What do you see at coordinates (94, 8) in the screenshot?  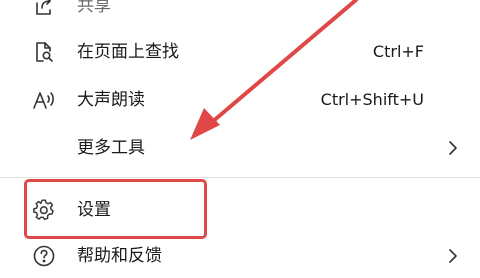 I see `menu-item-label: 共享` at bounding box center [94, 8].